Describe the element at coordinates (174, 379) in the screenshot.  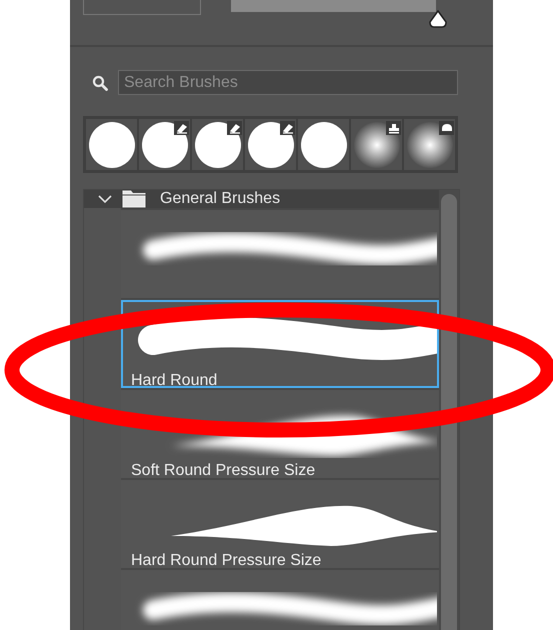
I see `brush-name: Hard Round` at that location.